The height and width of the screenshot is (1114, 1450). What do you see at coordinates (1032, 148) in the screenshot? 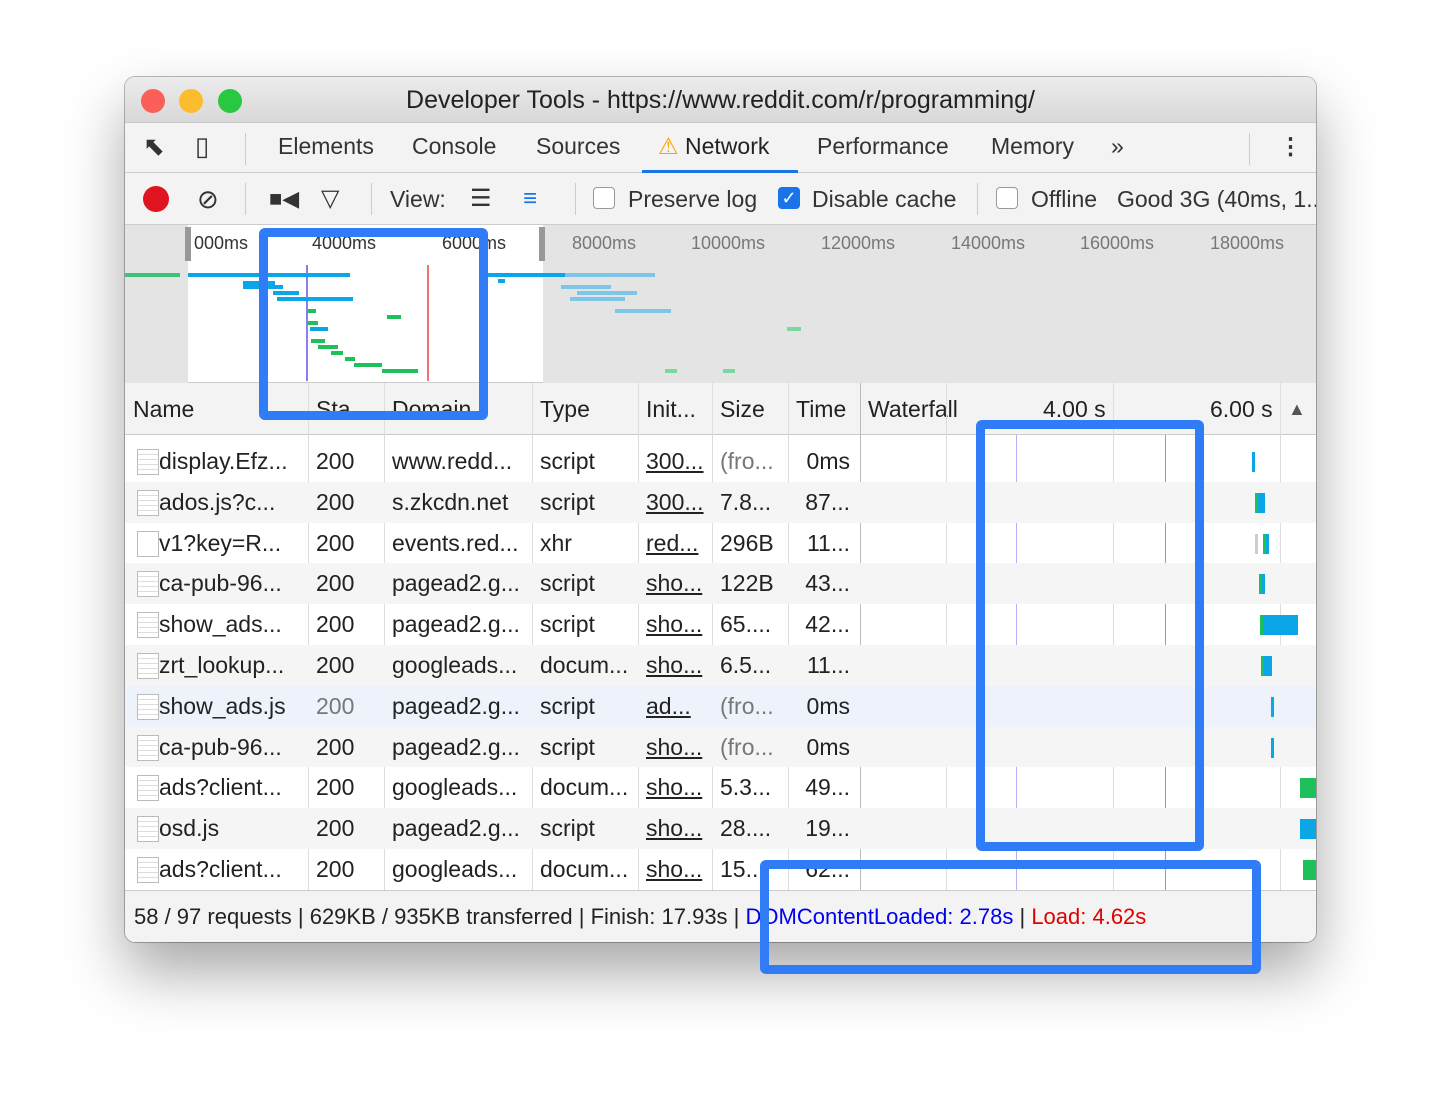
I see `tab-memory: Memory` at bounding box center [1032, 148].